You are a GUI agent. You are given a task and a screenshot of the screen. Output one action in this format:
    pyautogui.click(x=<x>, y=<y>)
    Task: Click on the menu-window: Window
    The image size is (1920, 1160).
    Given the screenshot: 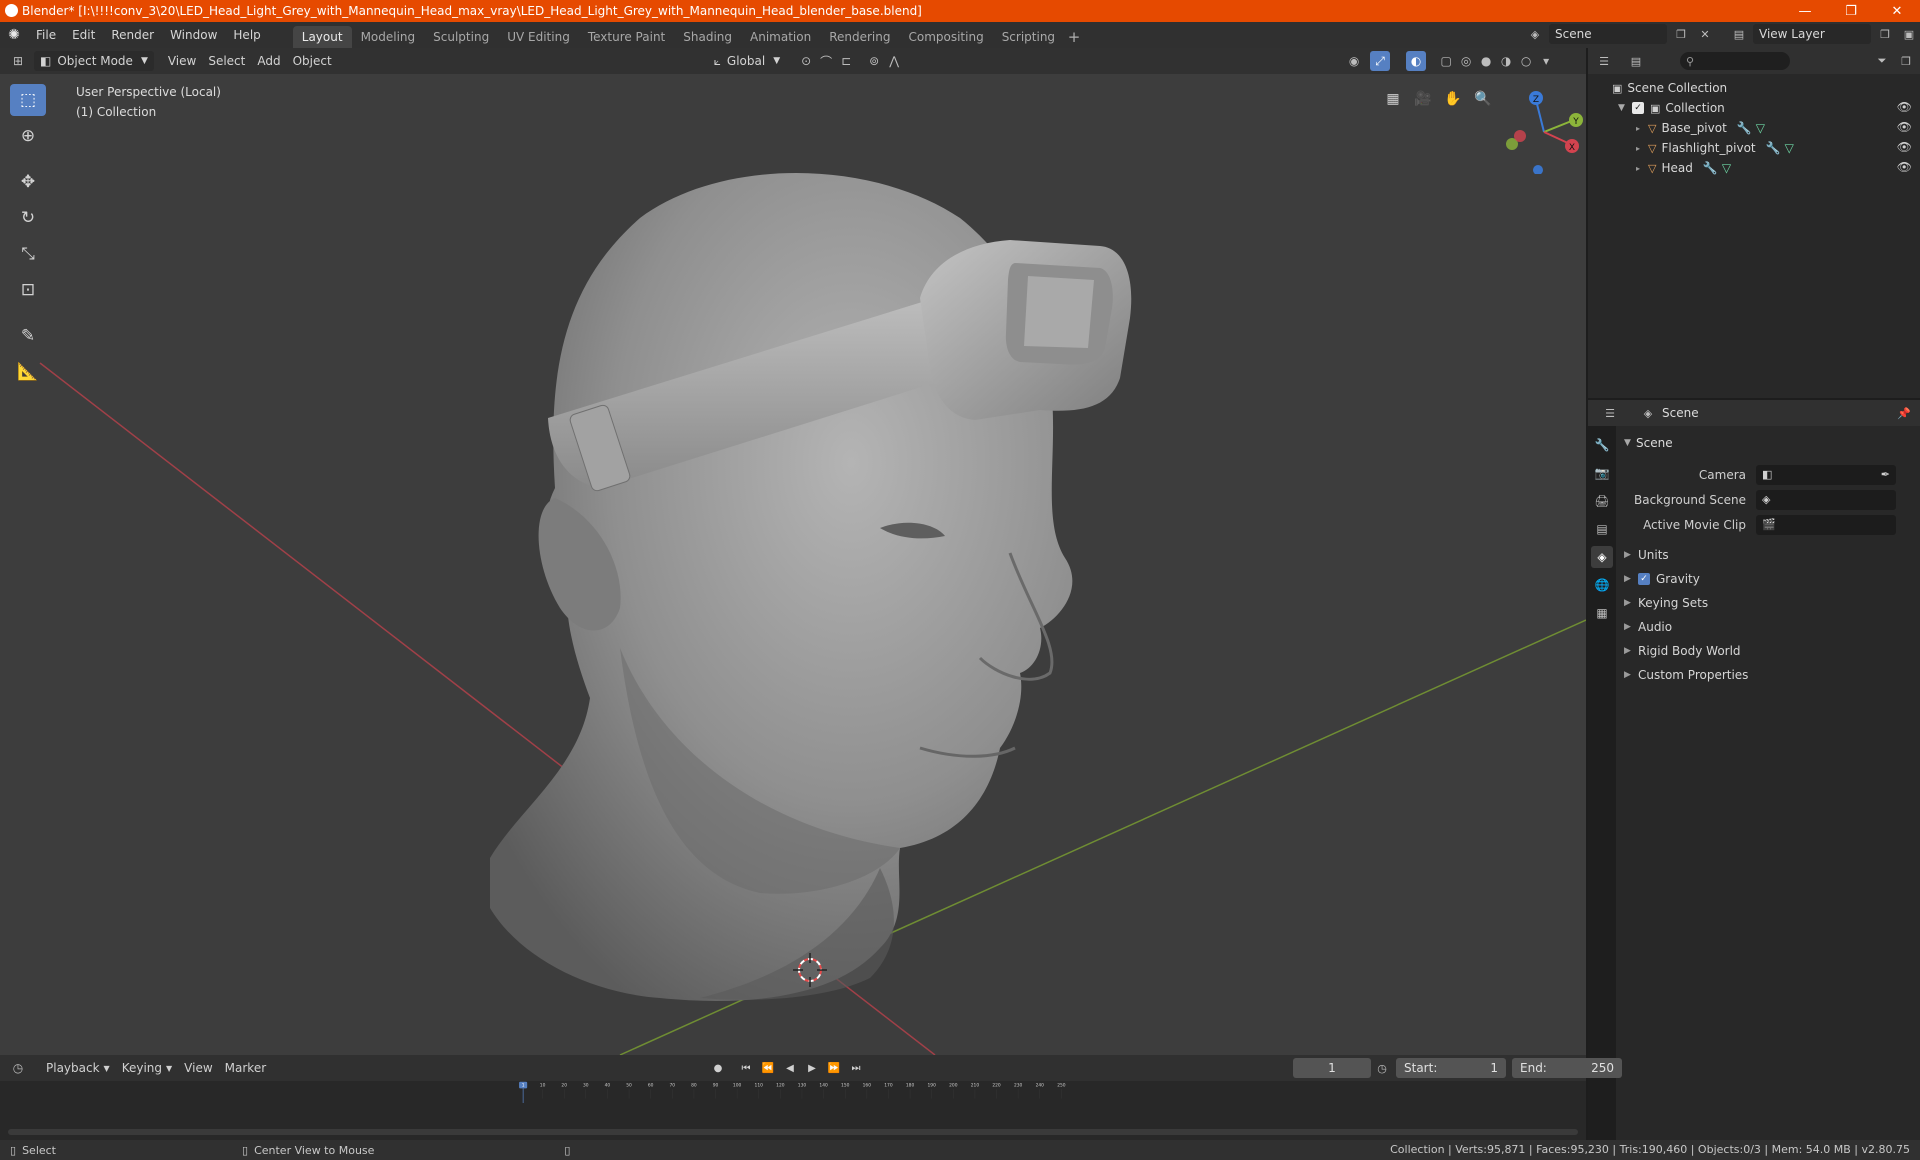 What is the action you would take?
    pyautogui.click(x=193, y=35)
    